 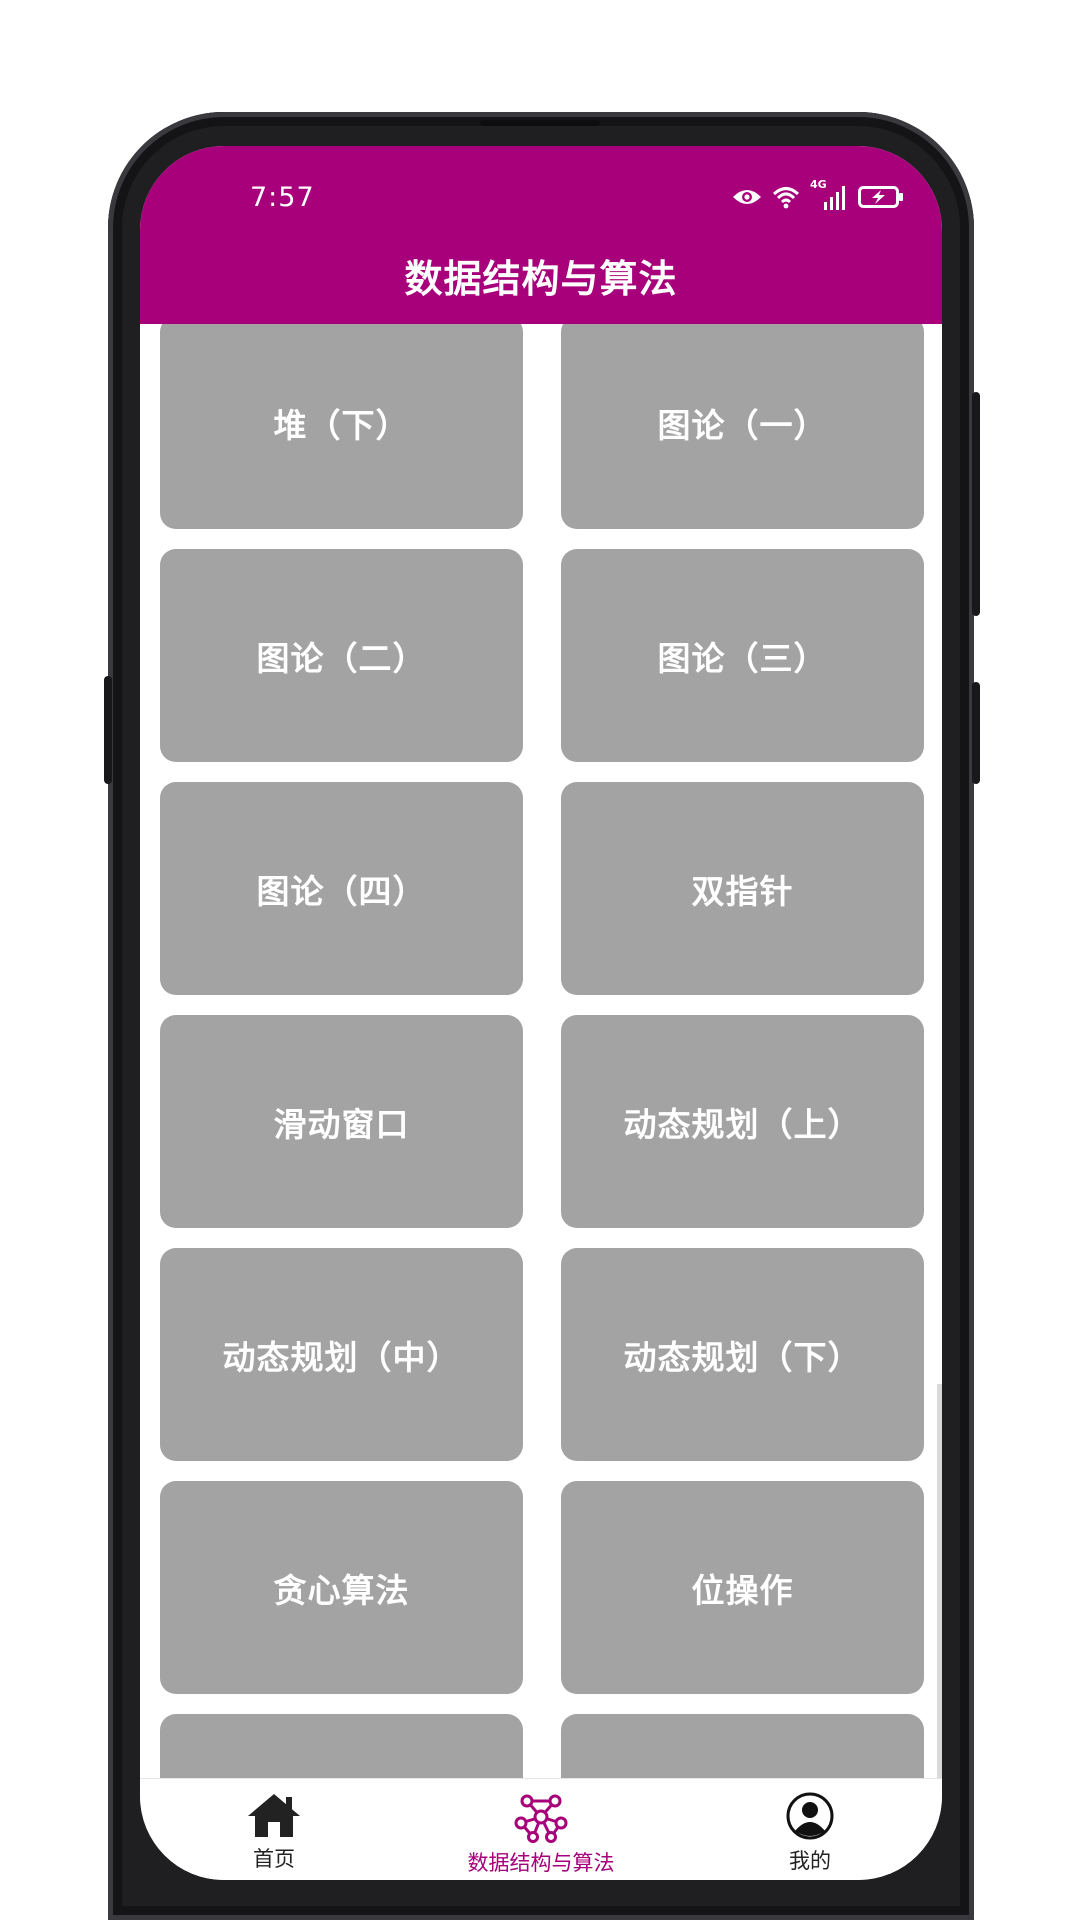 I want to click on nav-label-profile: 我的, so click(x=810, y=1861).